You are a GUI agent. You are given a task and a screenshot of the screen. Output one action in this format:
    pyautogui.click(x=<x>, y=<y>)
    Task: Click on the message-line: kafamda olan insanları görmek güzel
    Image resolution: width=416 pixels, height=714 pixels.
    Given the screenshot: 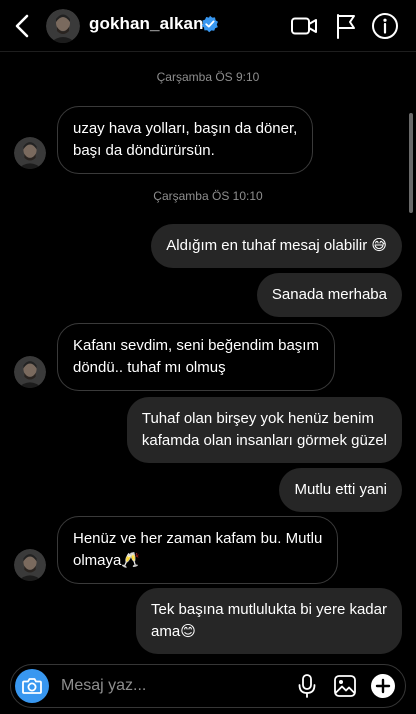 What is the action you would take?
    pyautogui.click(x=264, y=440)
    